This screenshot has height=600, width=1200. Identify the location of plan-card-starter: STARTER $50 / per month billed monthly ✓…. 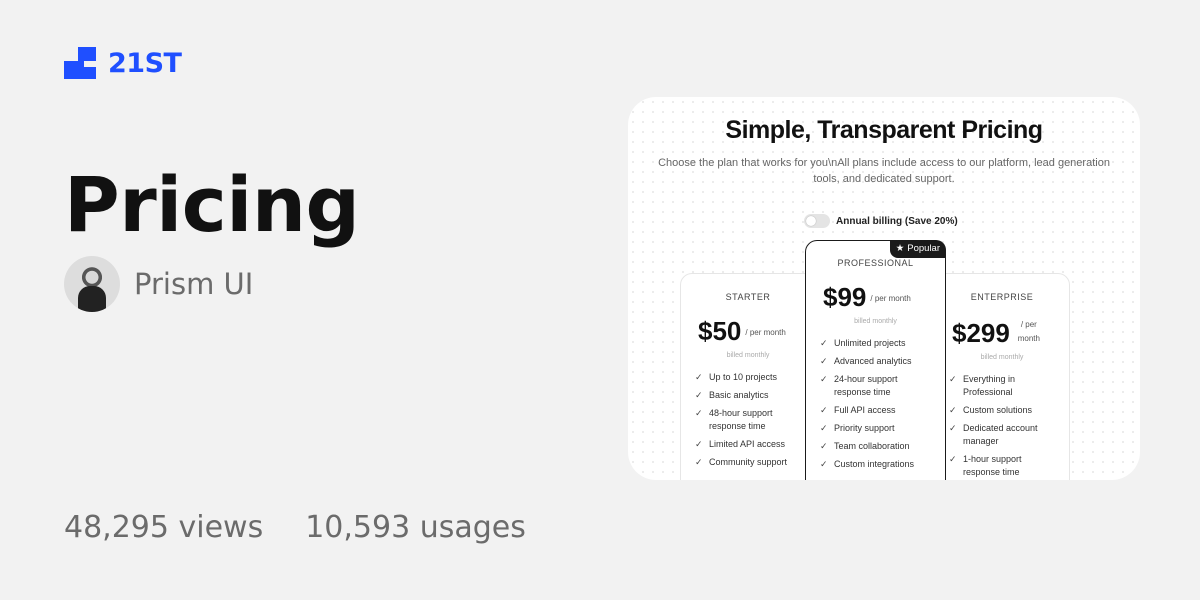
(748, 376).